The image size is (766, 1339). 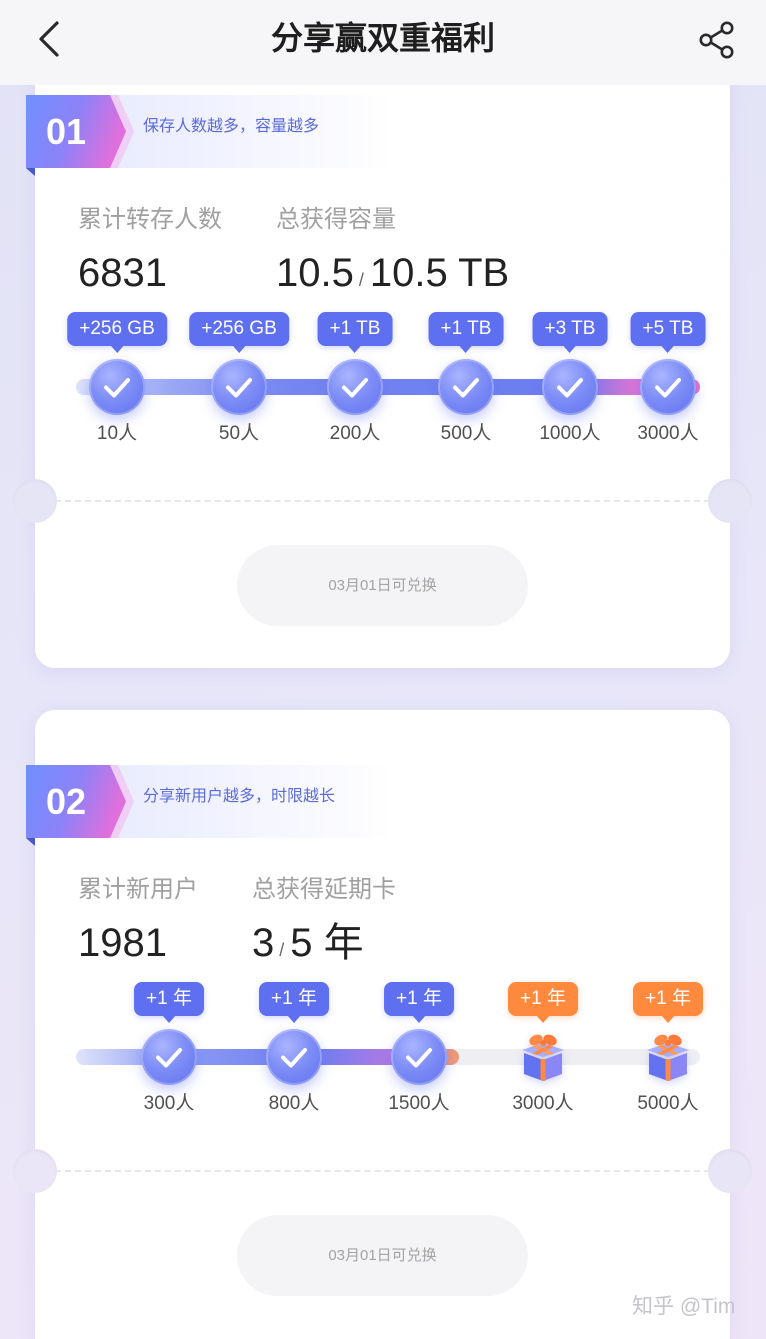 I want to click on stat-earned: 3, so click(x=263, y=943).